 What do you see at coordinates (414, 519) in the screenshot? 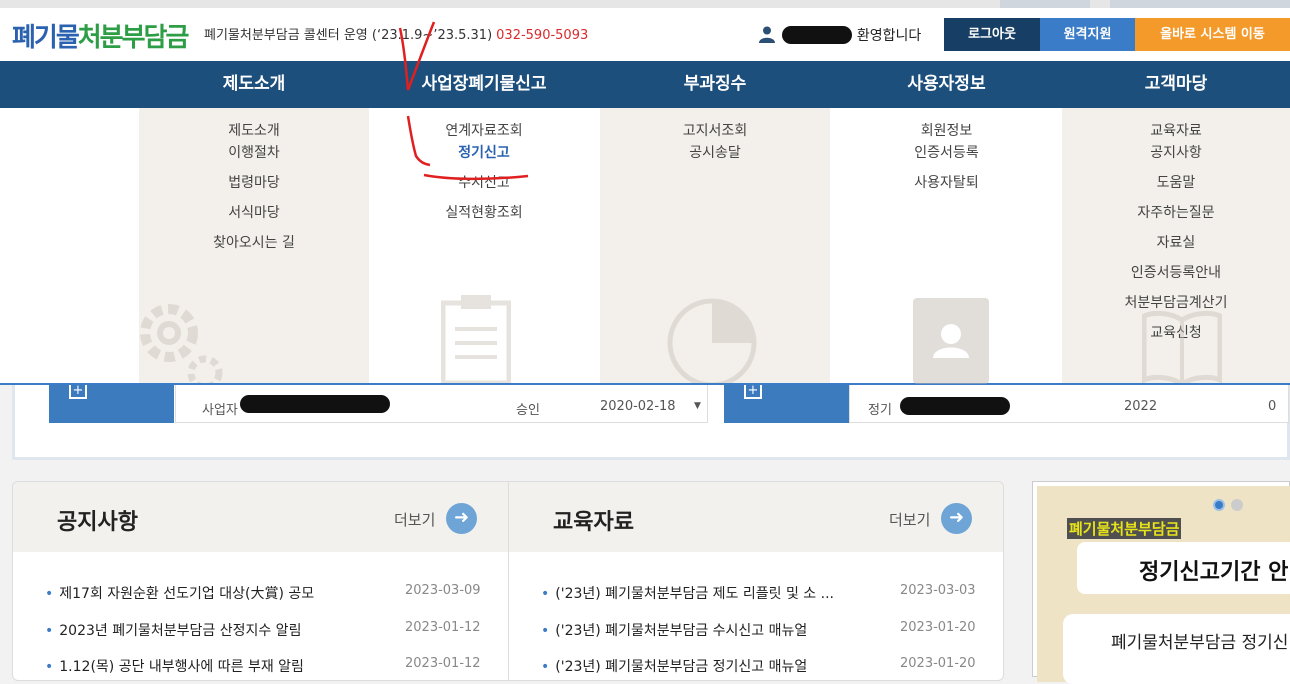
I see `notice-more-link: 더보기` at bounding box center [414, 519].